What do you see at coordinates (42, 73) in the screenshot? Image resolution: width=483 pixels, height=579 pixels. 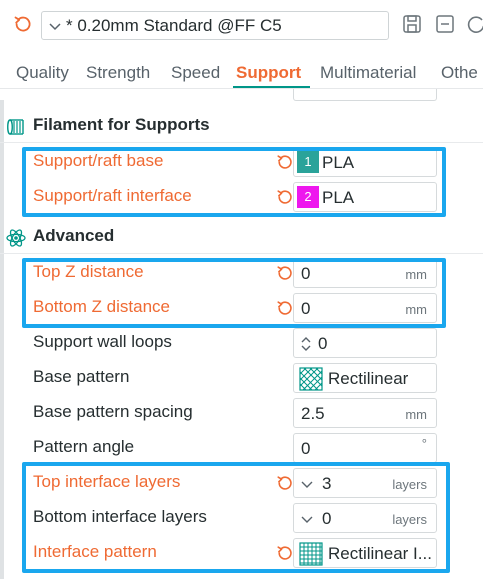 I see `tab-quality: Quality` at bounding box center [42, 73].